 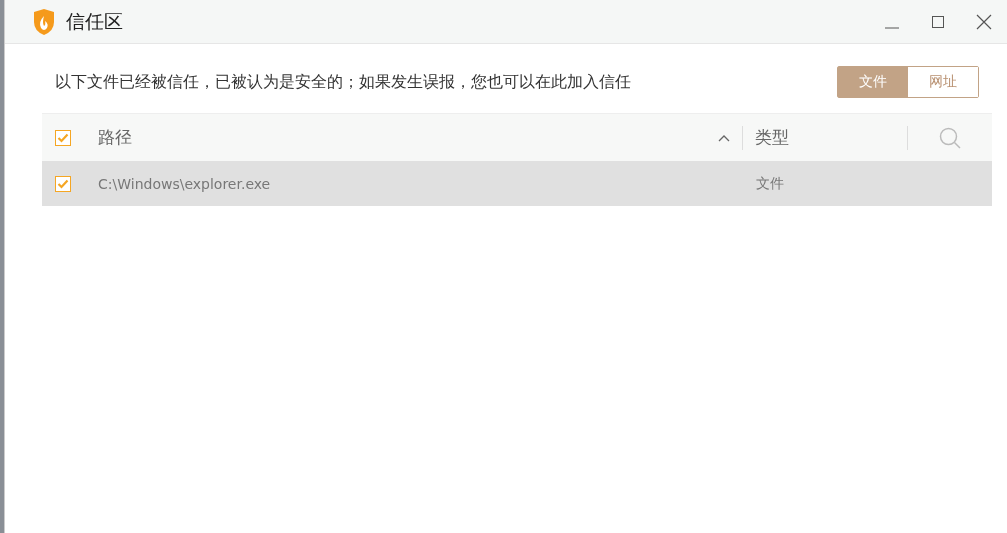 I want to click on sort-caret-icon, so click(x=724, y=137).